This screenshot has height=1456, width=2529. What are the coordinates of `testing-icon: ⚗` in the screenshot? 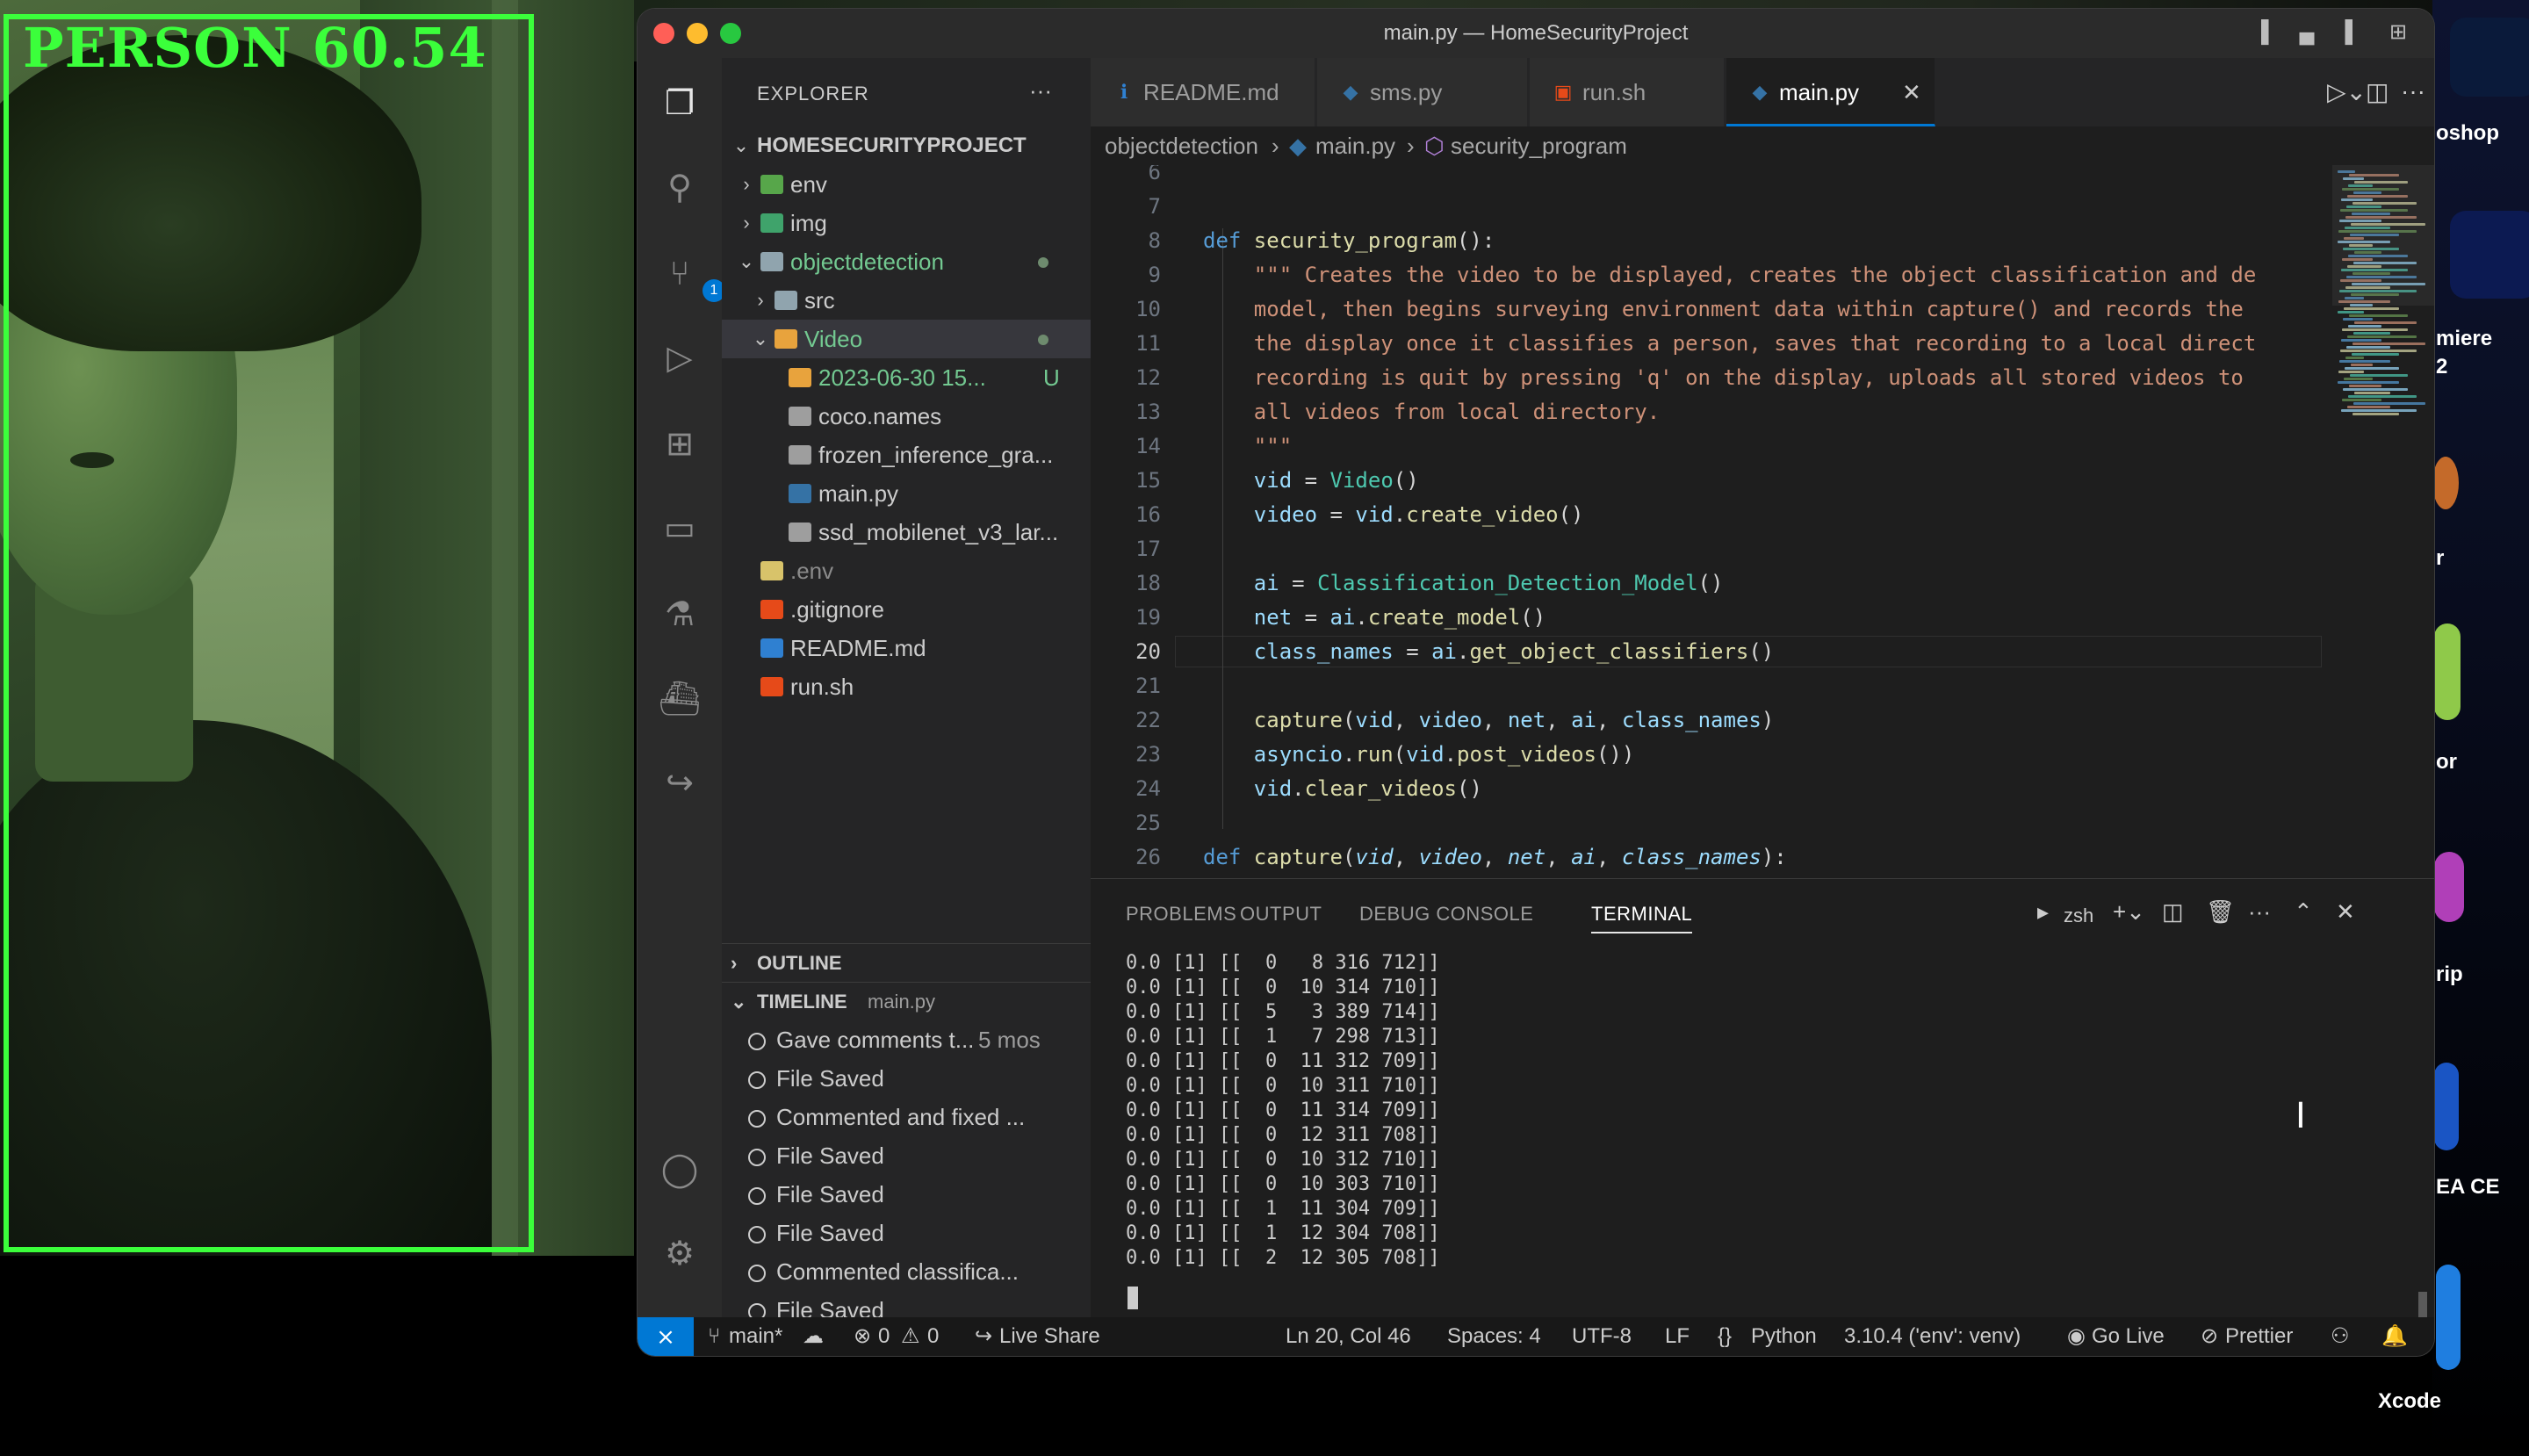 It's located at (680, 615).